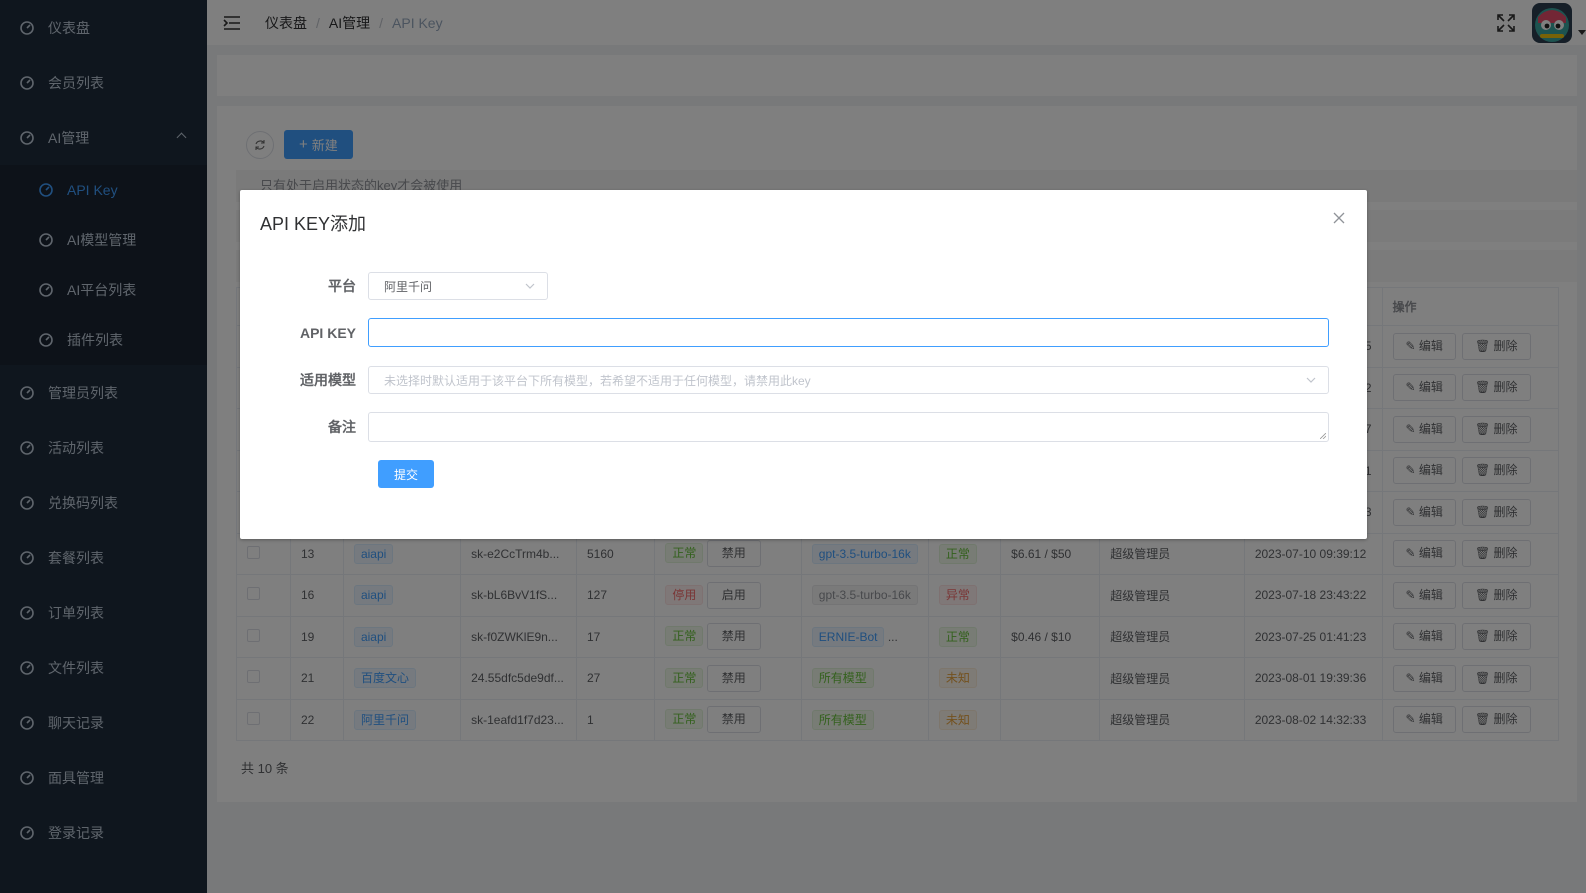 This screenshot has width=1586, height=893. I want to click on note-label: 备注, so click(342, 427).